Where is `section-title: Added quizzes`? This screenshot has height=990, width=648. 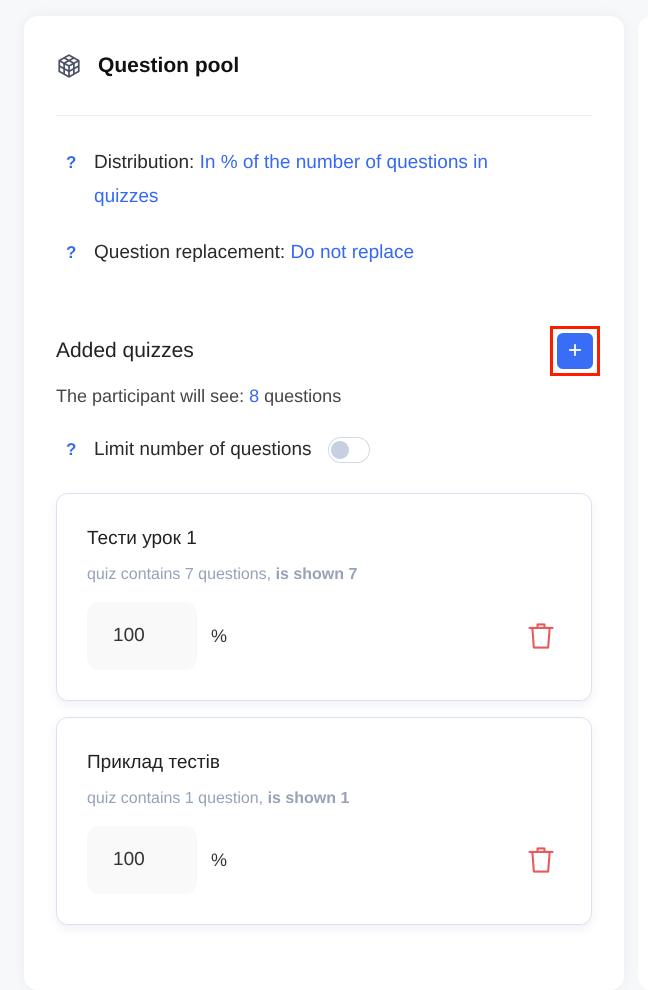 section-title: Added quizzes is located at coordinates (125, 351).